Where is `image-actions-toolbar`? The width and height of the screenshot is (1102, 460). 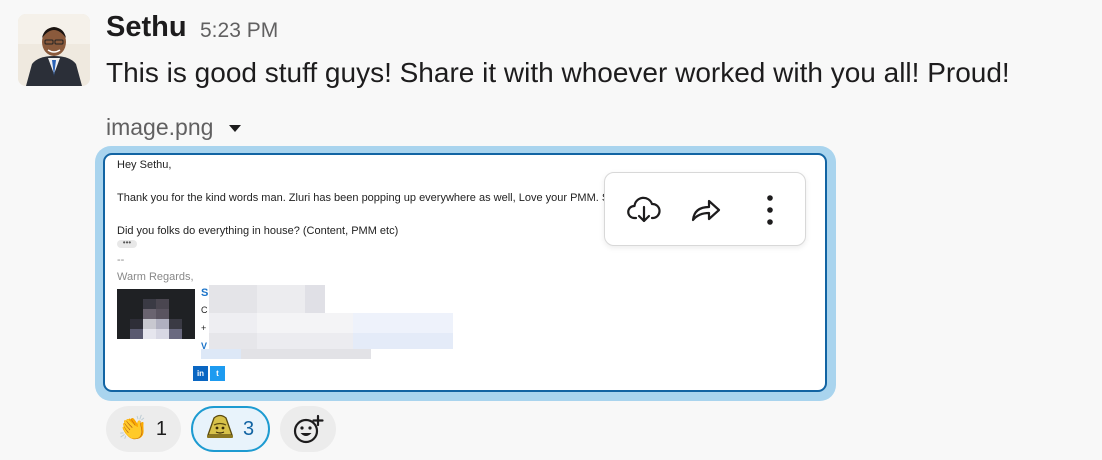 image-actions-toolbar is located at coordinates (705, 209).